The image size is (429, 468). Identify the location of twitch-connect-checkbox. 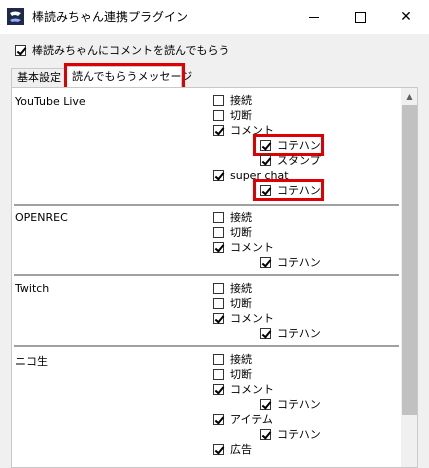
(218, 288).